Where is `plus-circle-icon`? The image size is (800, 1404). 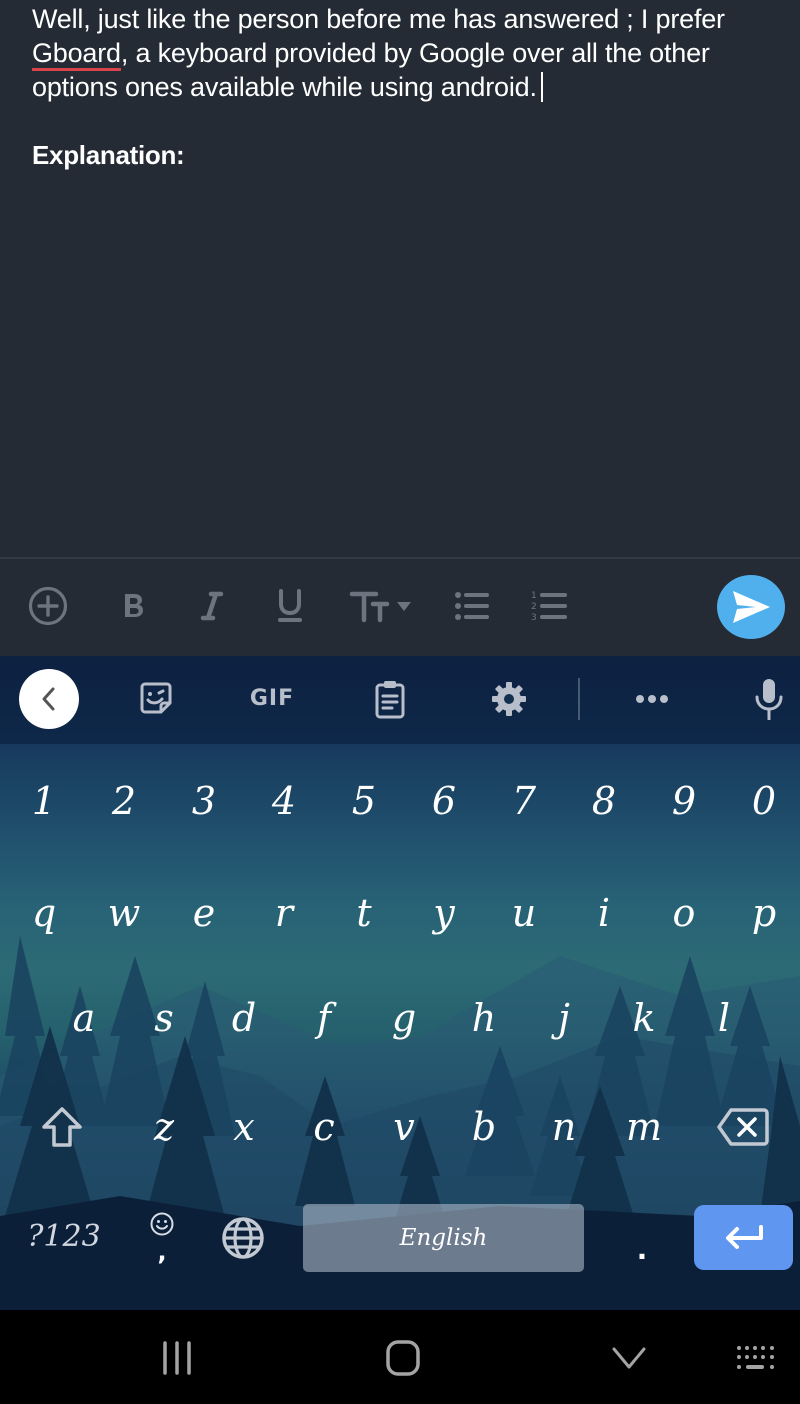 plus-circle-icon is located at coordinates (48, 606).